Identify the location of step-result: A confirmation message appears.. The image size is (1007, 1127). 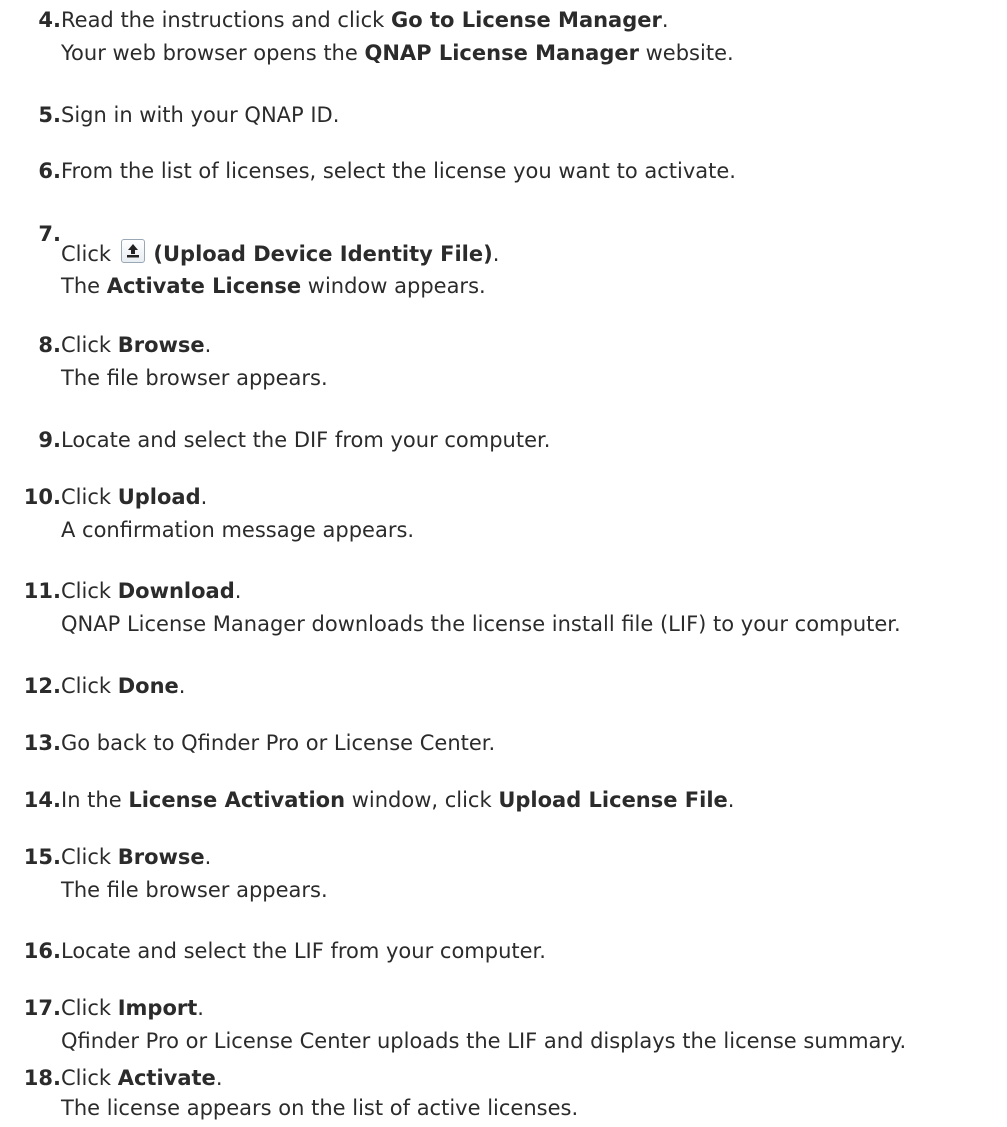
(238, 530).